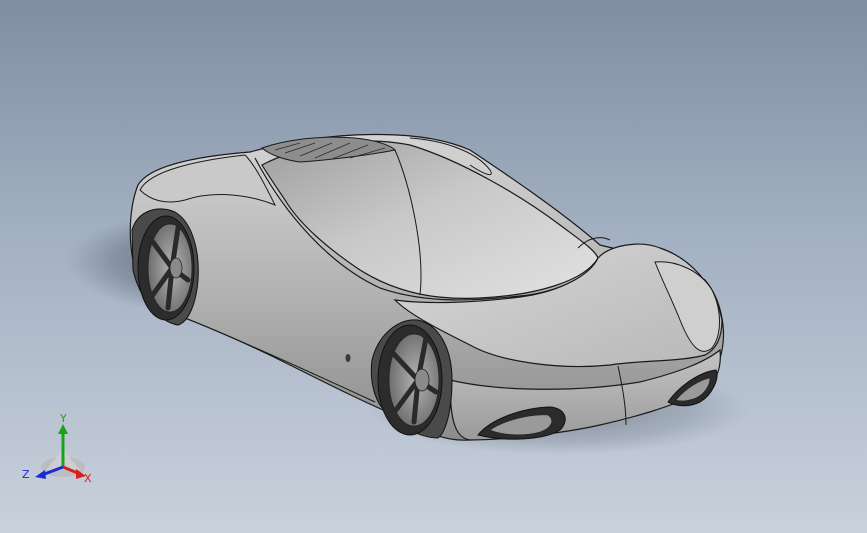 The width and height of the screenshot is (867, 533). What do you see at coordinates (40, 474) in the screenshot?
I see `z-axis-head` at bounding box center [40, 474].